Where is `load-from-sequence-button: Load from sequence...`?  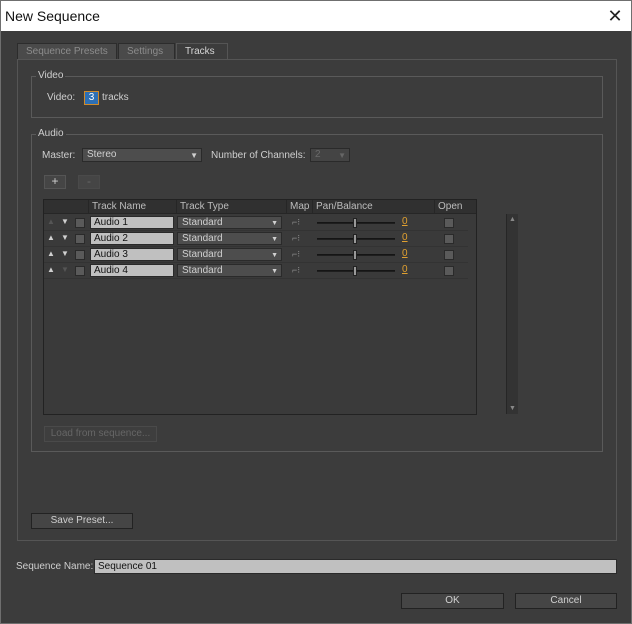
load-from-sequence-button: Load from sequence... is located at coordinates (100, 434).